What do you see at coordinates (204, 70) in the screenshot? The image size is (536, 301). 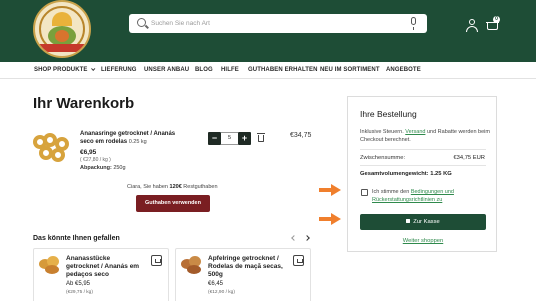 I see `nav-blog: BLOG` at bounding box center [204, 70].